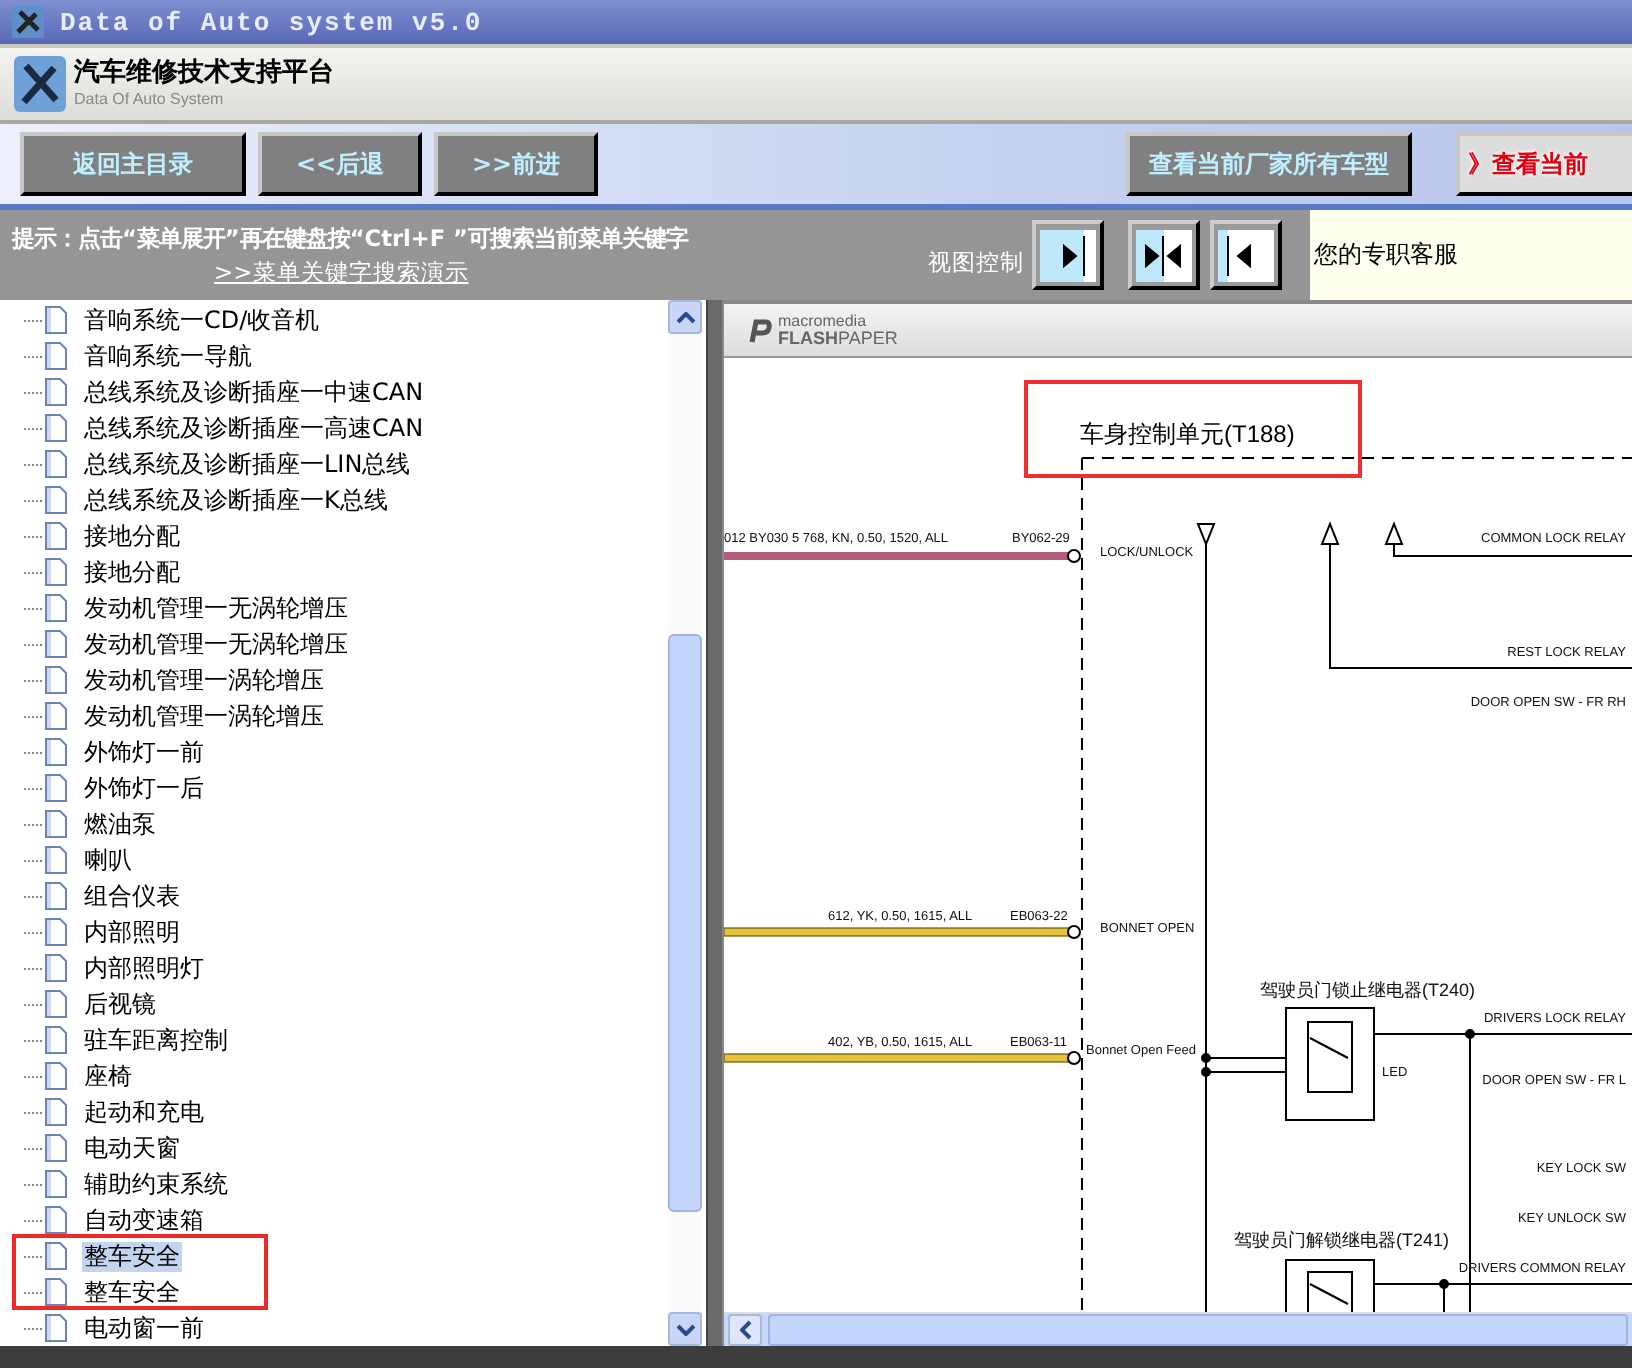 The image size is (1632, 1368). What do you see at coordinates (758, 330) in the screenshot?
I see `flashpaper-logo-icon` at bounding box center [758, 330].